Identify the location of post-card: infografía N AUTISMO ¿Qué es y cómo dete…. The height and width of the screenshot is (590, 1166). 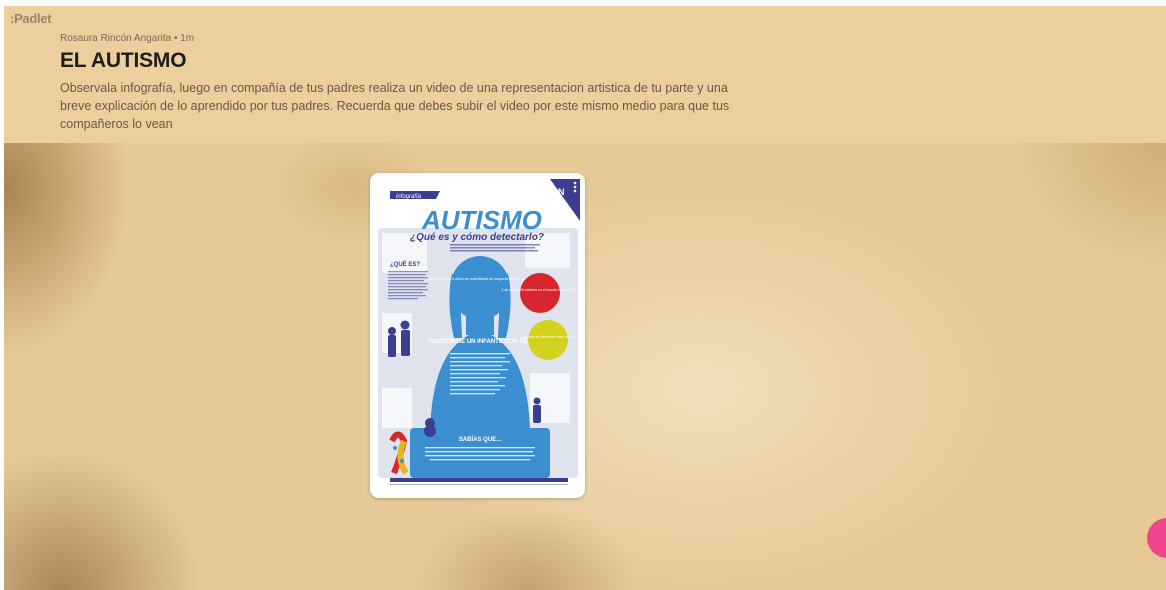
(477, 335).